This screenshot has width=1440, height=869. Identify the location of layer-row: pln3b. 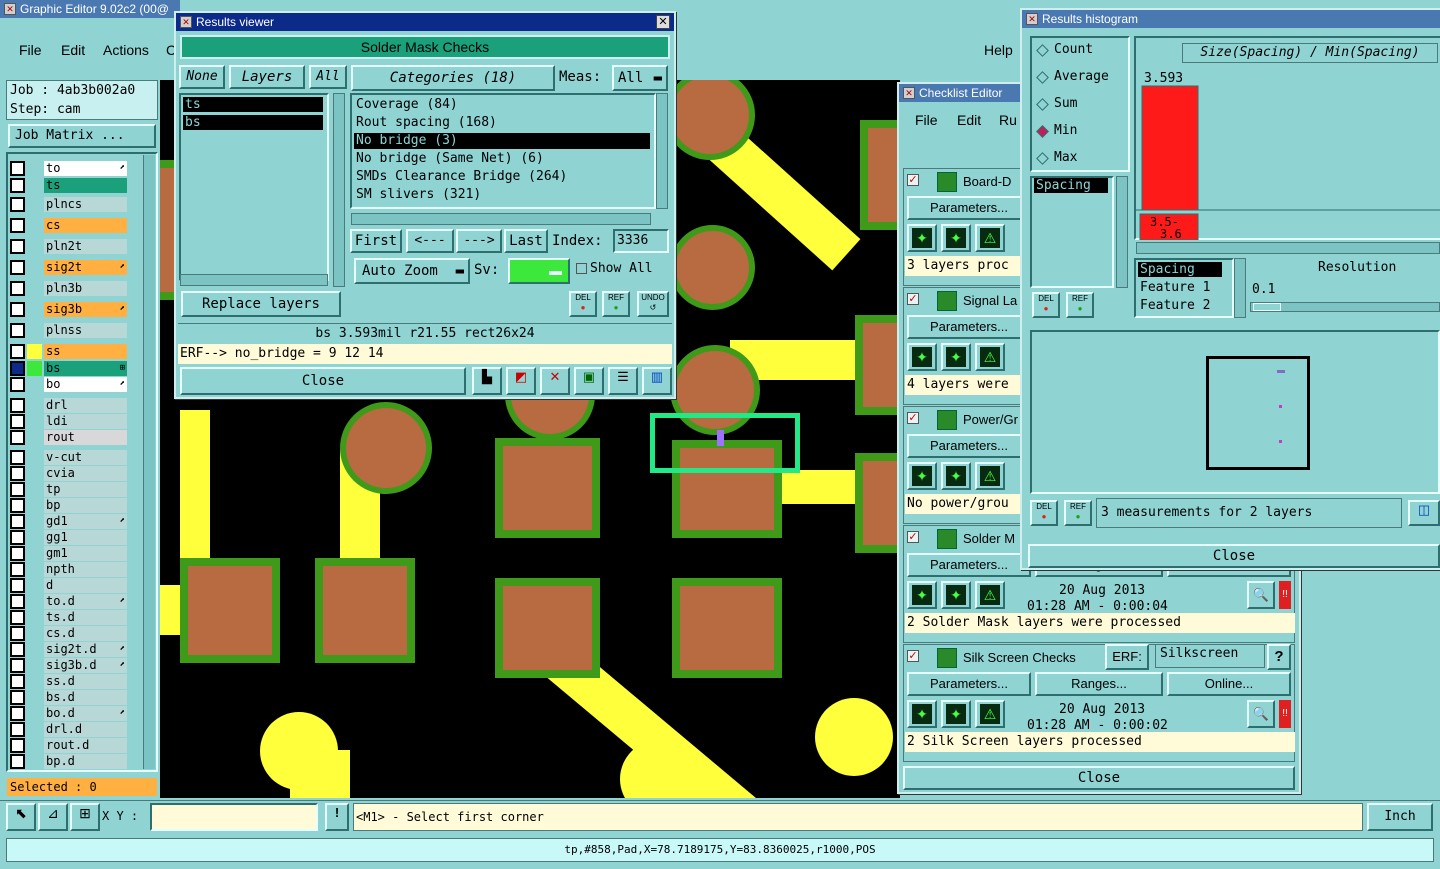
(68, 288).